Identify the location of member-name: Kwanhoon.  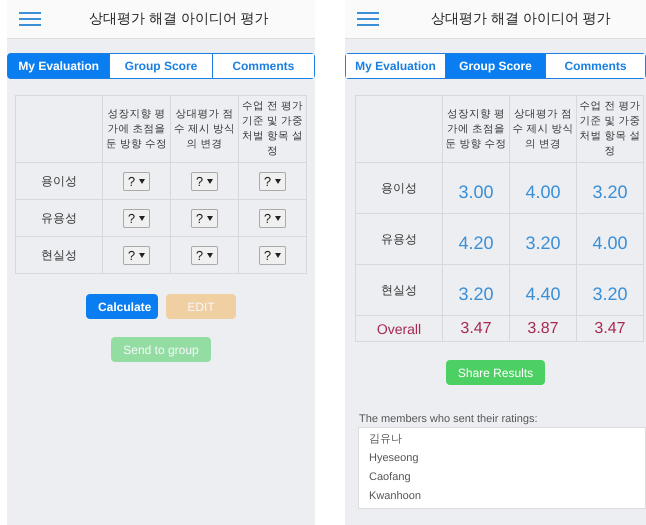
(395, 496).